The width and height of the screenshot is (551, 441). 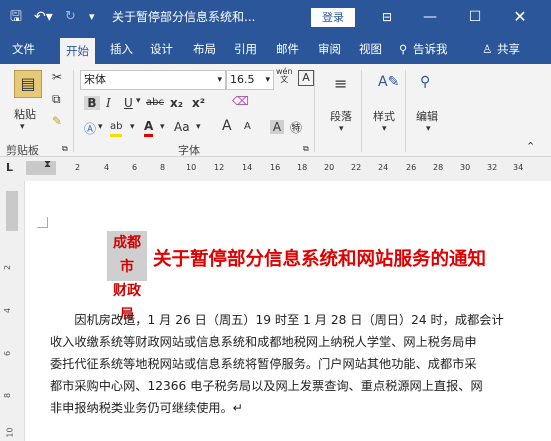 I want to click on paragraph-icon: ≡, so click(x=340, y=83).